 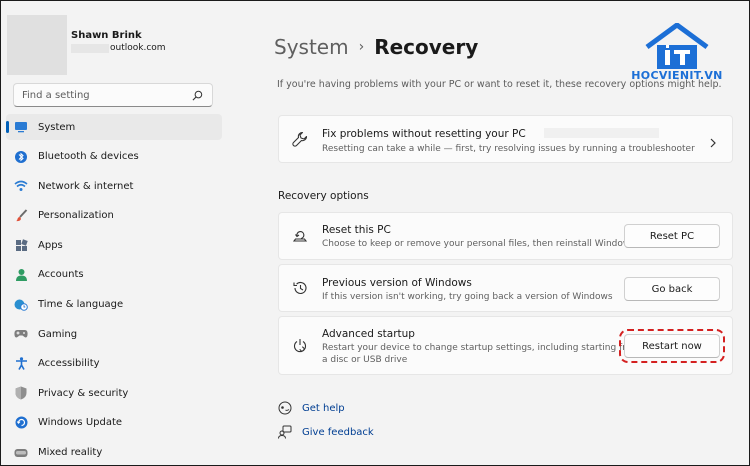 I want to click on search-box, so click(x=113, y=95).